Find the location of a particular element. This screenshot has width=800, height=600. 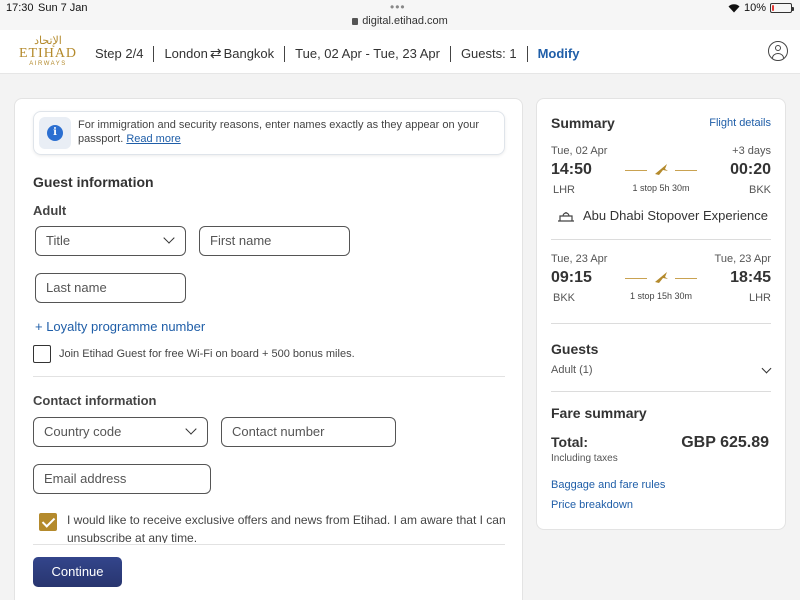

guests-value: Adult (1) is located at coordinates (572, 370).